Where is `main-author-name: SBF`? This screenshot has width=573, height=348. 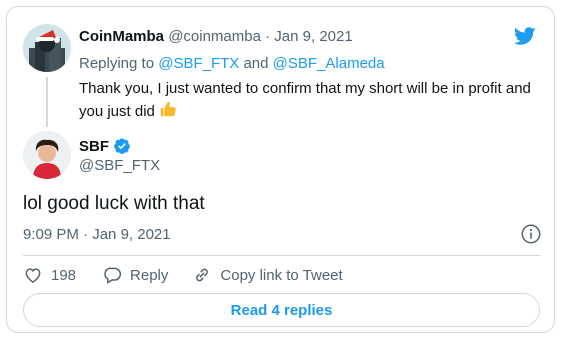 main-author-name: SBF is located at coordinates (94, 146).